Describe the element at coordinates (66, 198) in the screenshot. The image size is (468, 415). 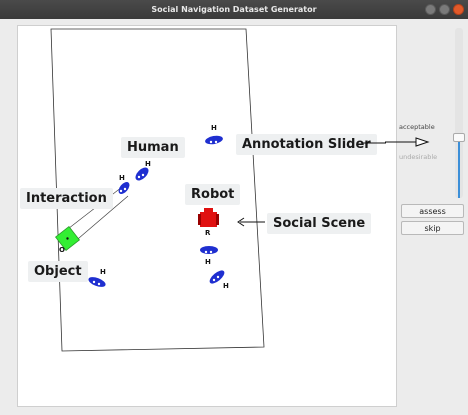
I see `interaction-callout: Interaction` at that location.